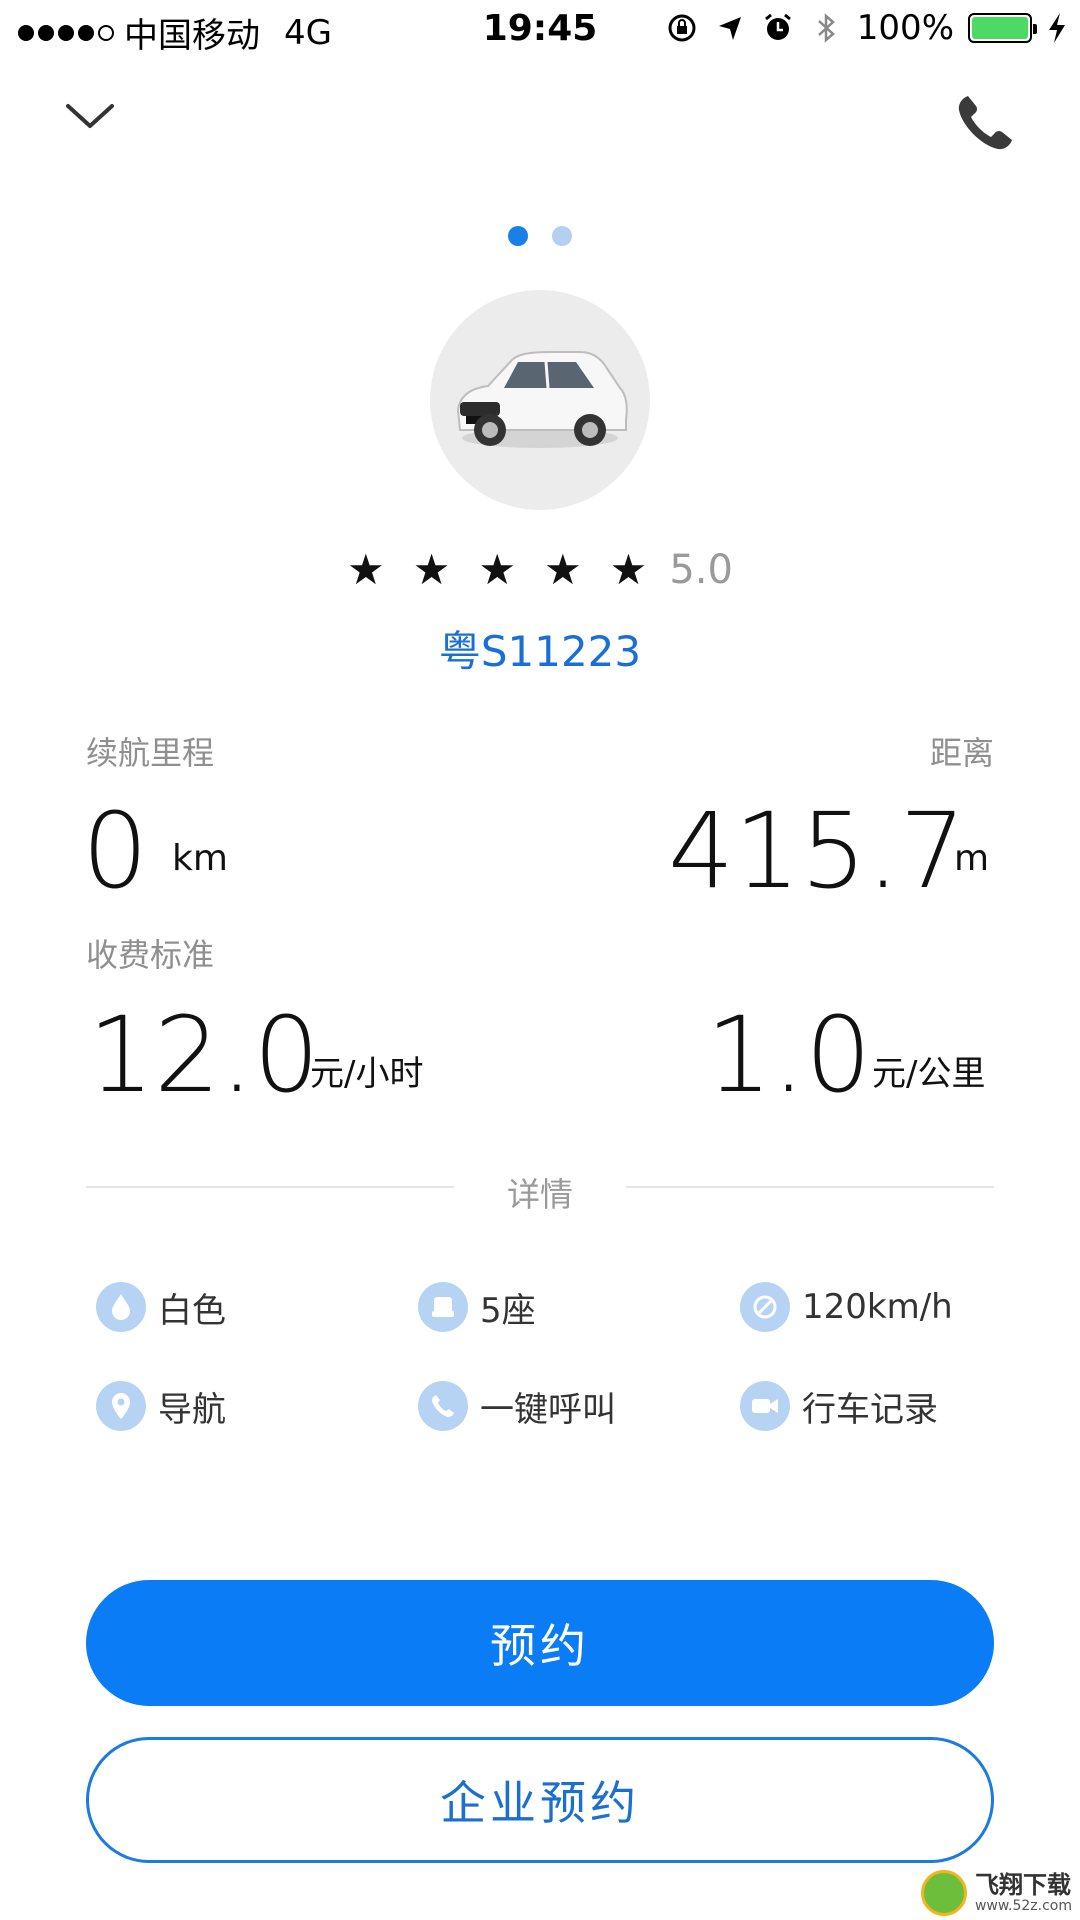 The image size is (1080, 1920). Describe the element at coordinates (729, 28) in the screenshot. I see `location-arrow-icon` at that location.